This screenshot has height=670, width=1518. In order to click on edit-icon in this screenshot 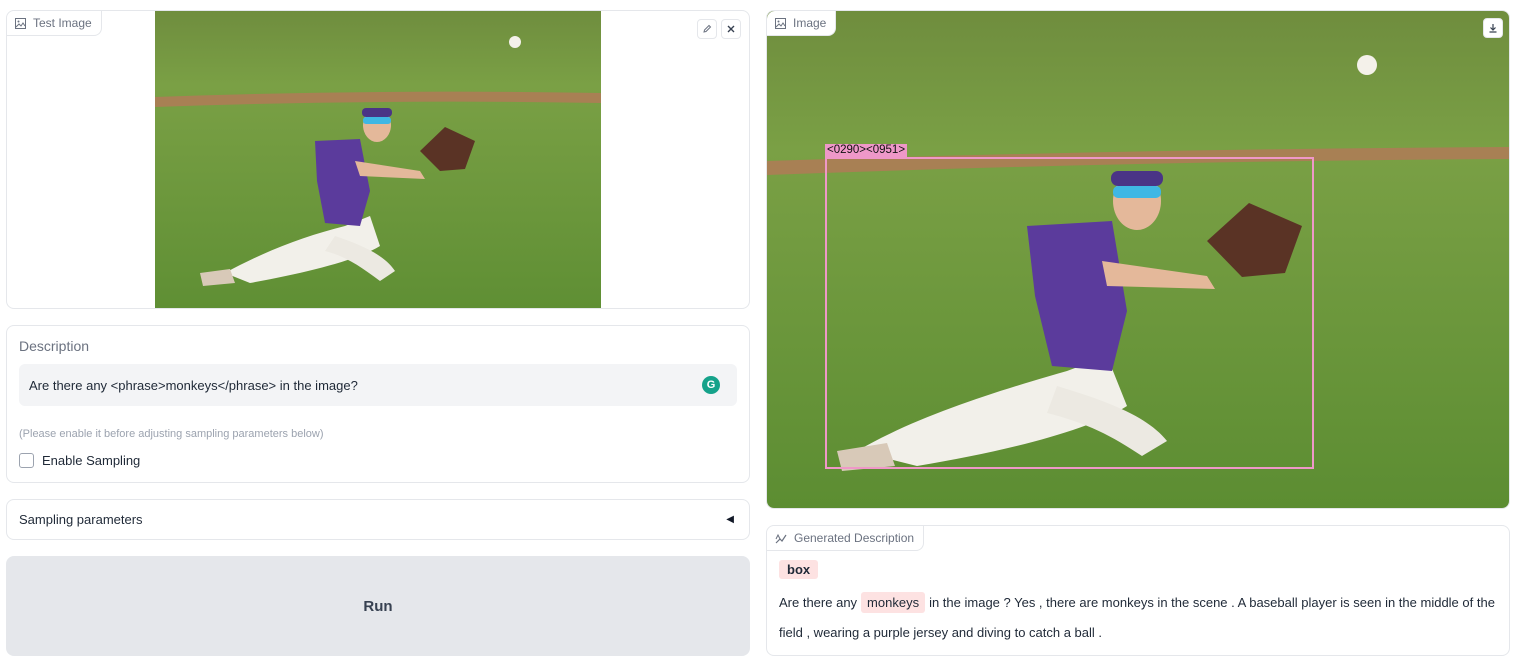, I will do `click(707, 28)`.